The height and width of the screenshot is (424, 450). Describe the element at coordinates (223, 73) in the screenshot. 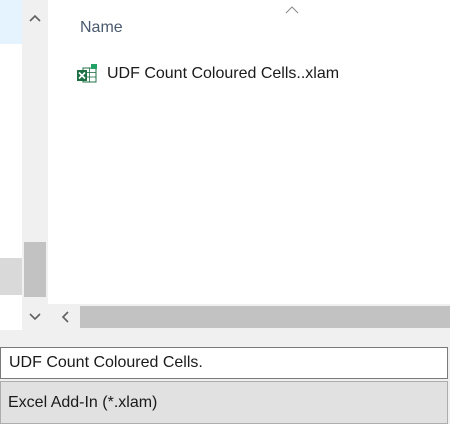

I see `file-name: UDF Count Coloured Cells..xlam` at that location.